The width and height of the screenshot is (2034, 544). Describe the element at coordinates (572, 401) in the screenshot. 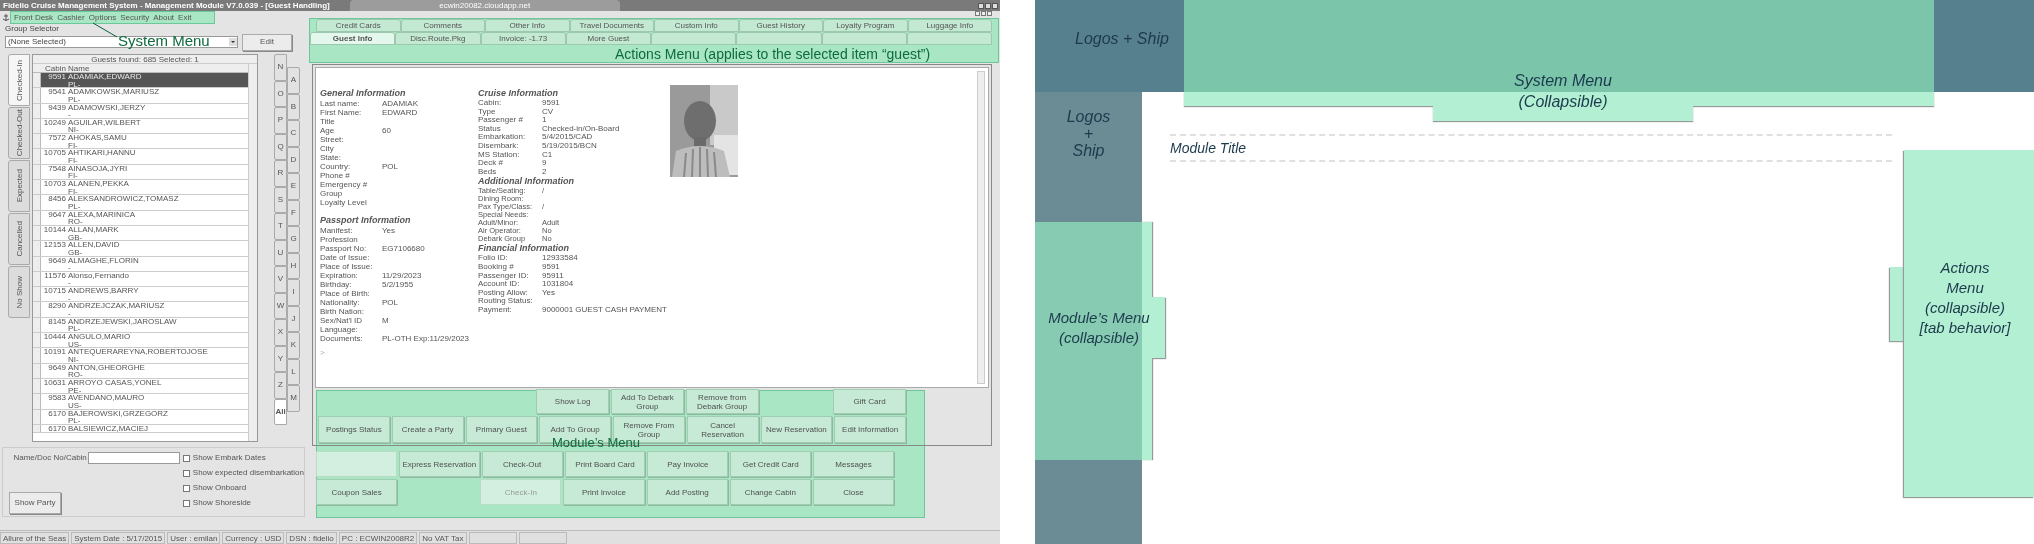

I see `action-button: Show Log` at that location.